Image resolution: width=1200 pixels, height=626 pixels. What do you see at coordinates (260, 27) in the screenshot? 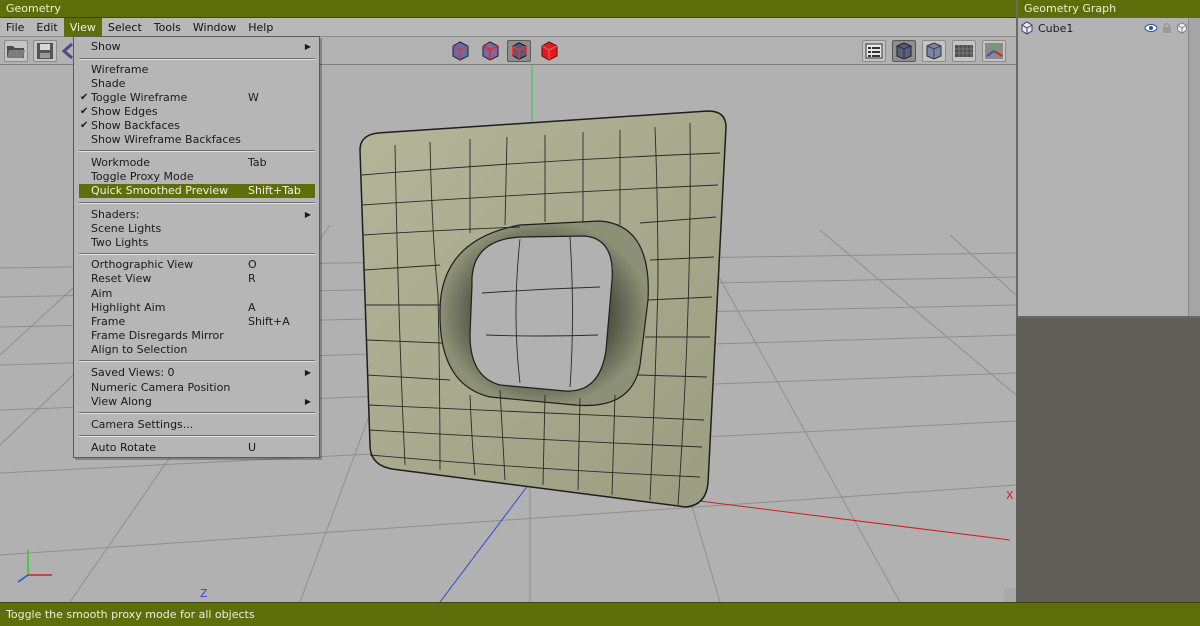
I see `menu-help: Help` at bounding box center [260, 27].